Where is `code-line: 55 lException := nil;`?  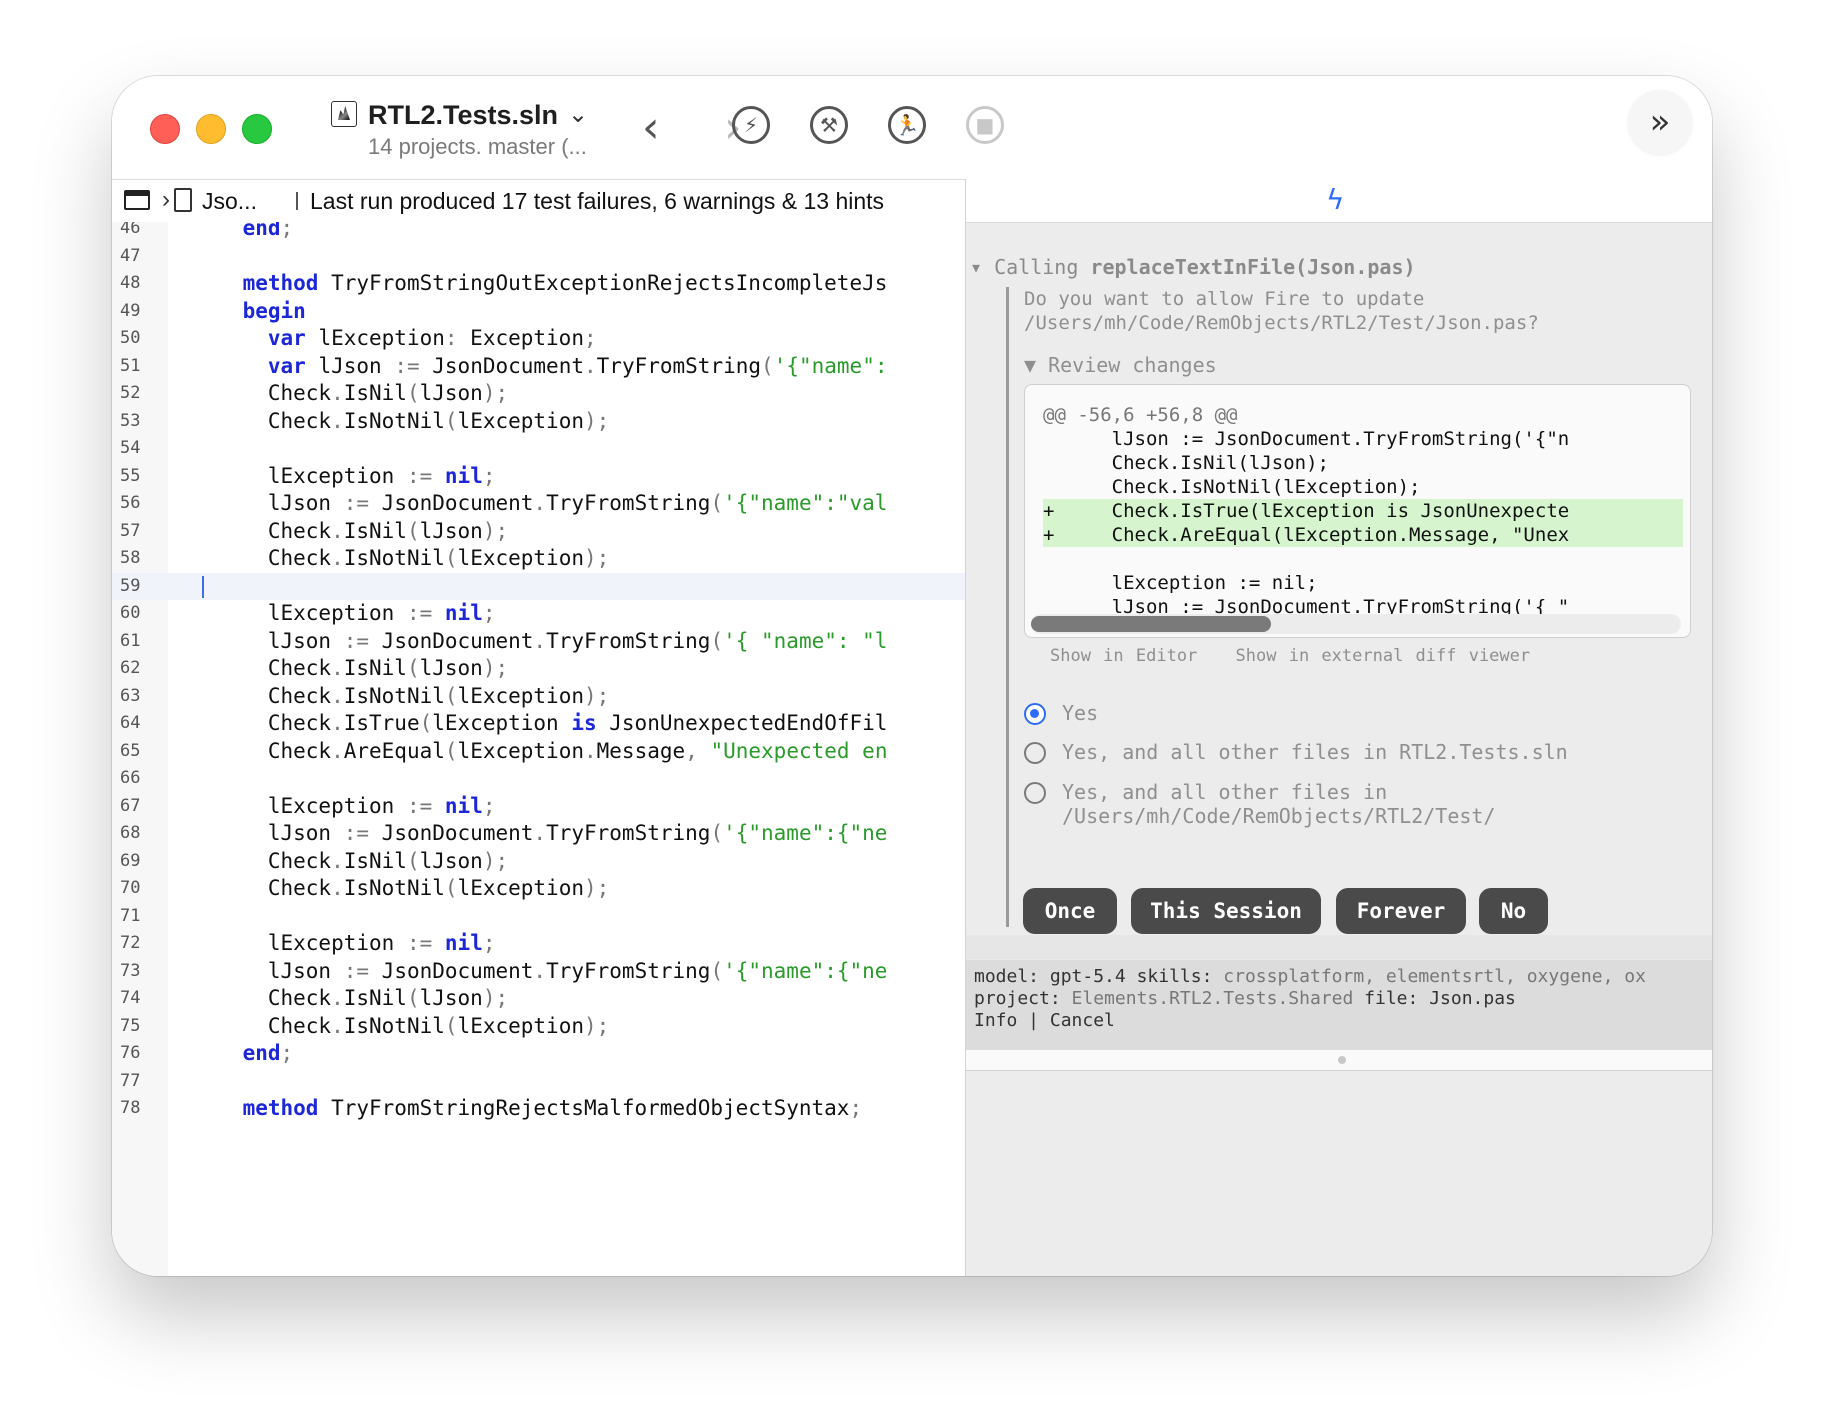 code-line: 55 lException := nil; is located at coordinates (538, 477).